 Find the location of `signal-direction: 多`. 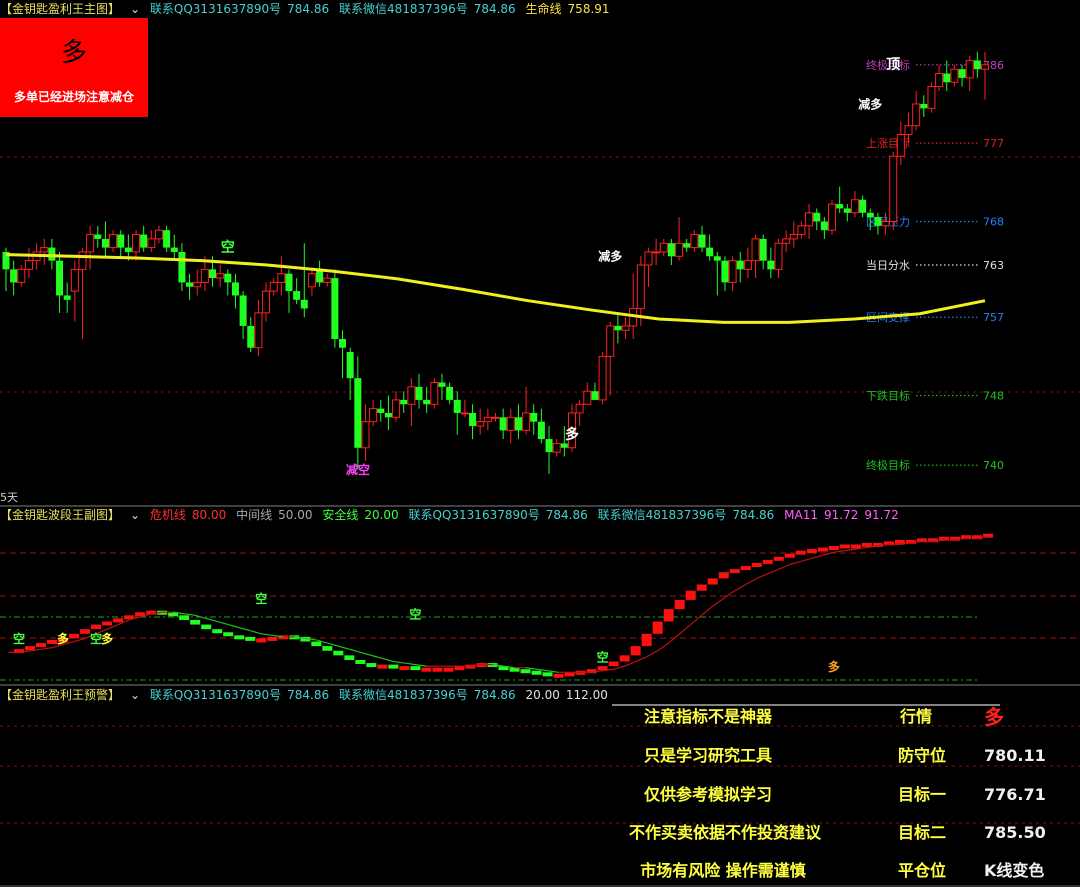

signal-direction: 多 is located at coordinates (73, 53).